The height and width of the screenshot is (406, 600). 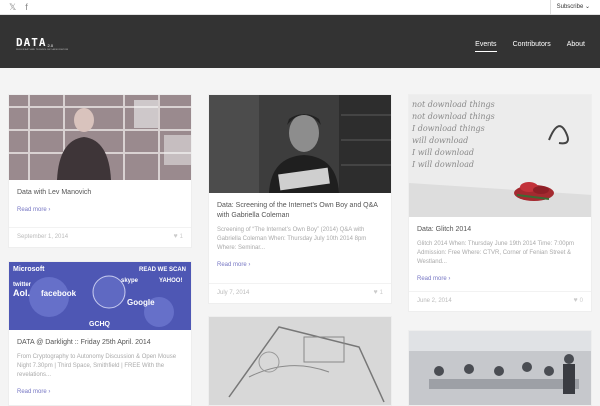 I want to click on post-title: Data: Glitch 2014, so click(x=500, y=230).